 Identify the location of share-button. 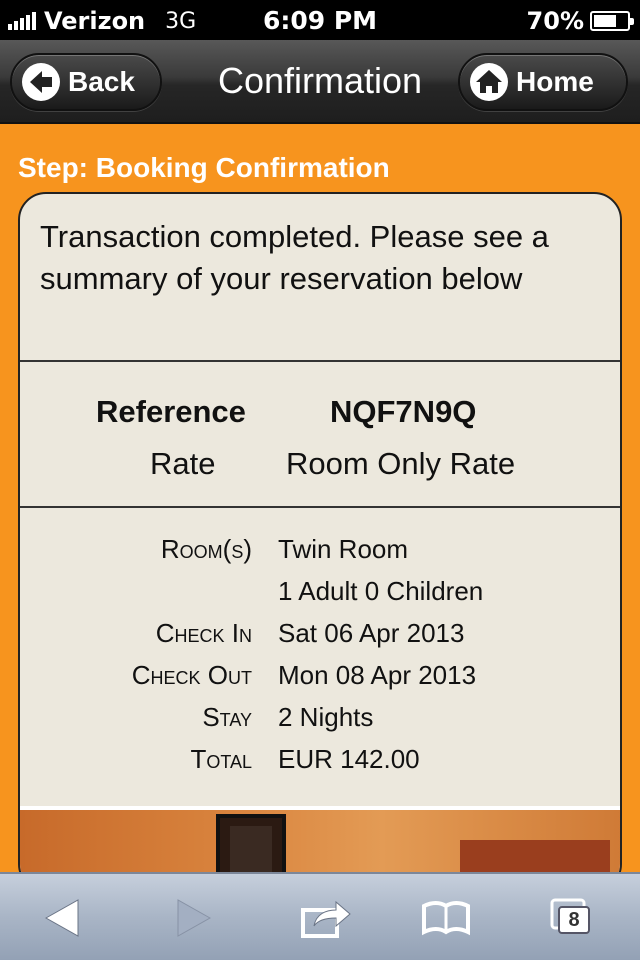
(325, 918).